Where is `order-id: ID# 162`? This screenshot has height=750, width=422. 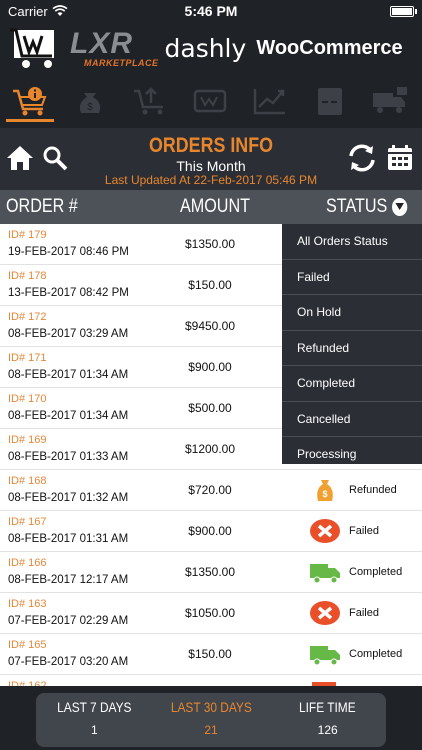
order-id: ID# 162 is located at coordinates (27, 683).